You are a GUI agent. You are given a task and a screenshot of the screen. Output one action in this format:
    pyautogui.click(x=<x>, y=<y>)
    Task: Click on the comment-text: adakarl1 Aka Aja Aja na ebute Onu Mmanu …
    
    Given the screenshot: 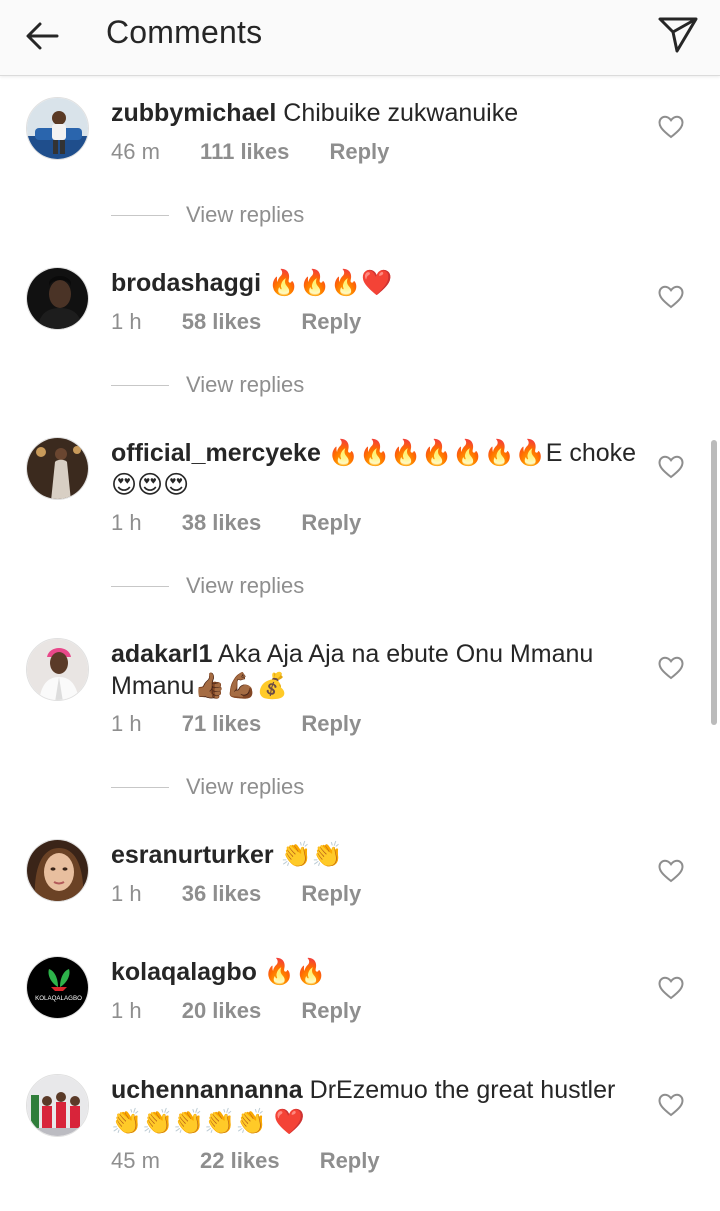 What is the action you would take?
    pyautogui.click(x=376, y=670)
    